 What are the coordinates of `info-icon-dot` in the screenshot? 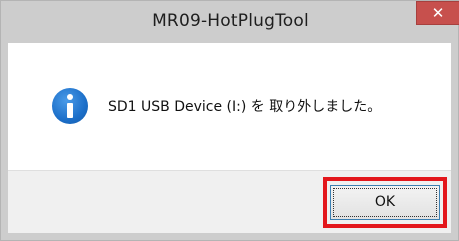 It's located at (70, 97).